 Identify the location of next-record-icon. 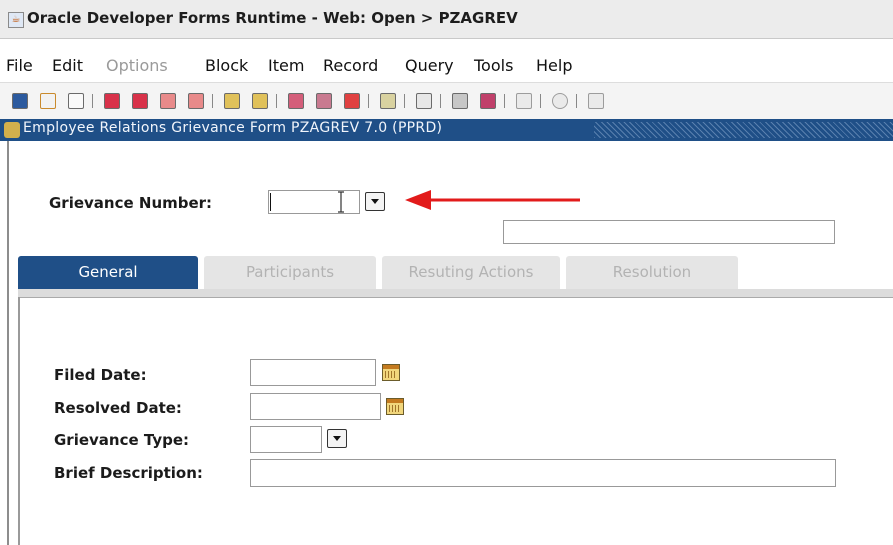
(260, 101).